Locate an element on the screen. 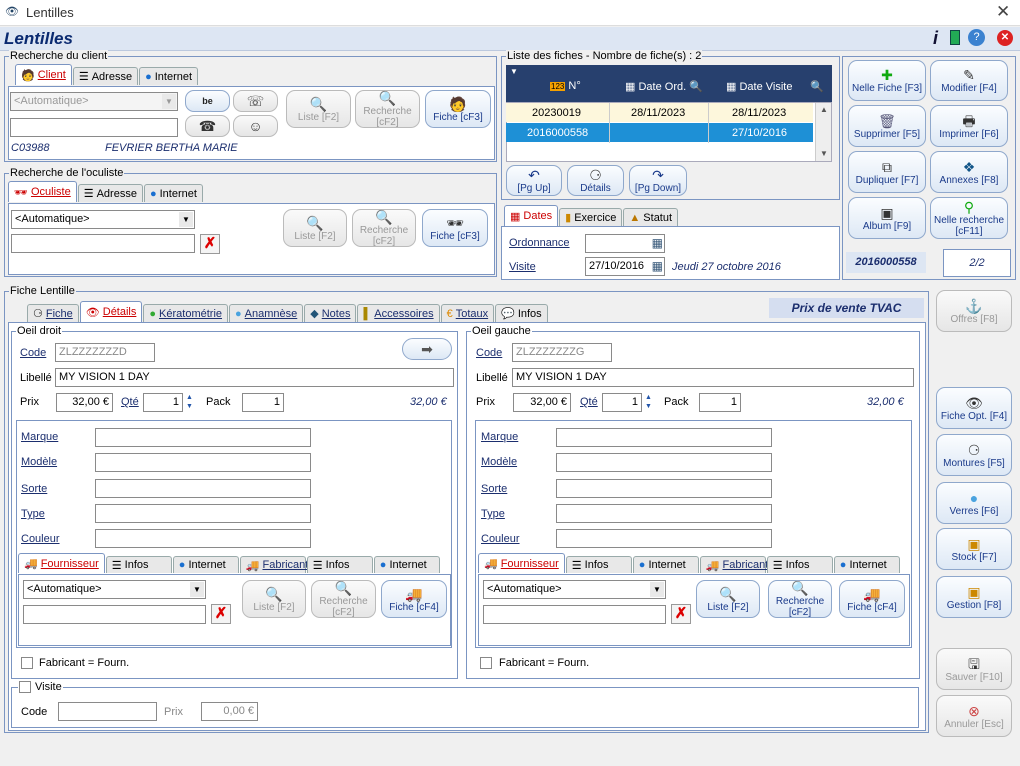 This screenshot has width=1020, height=766. tab-dates: ▦ Dates is located at coordinates (531, 215).